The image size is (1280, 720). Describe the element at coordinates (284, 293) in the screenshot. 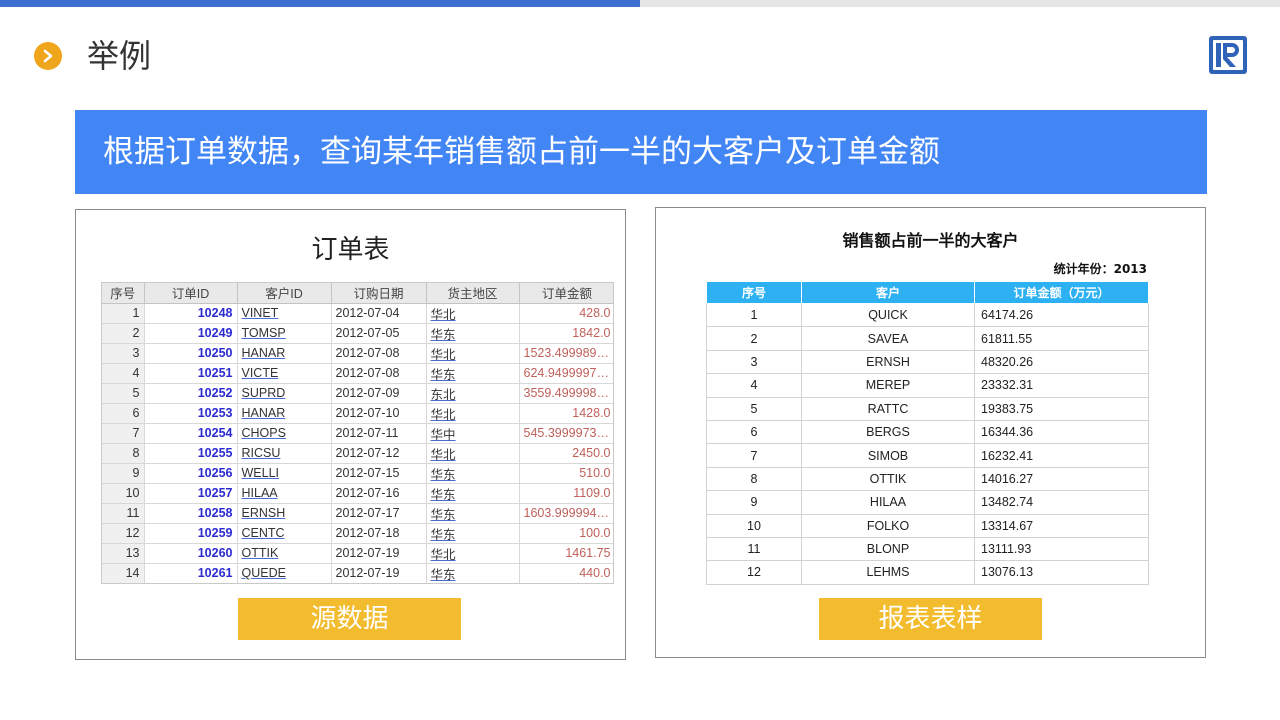

I see `column-header: 客户ID` at that location.